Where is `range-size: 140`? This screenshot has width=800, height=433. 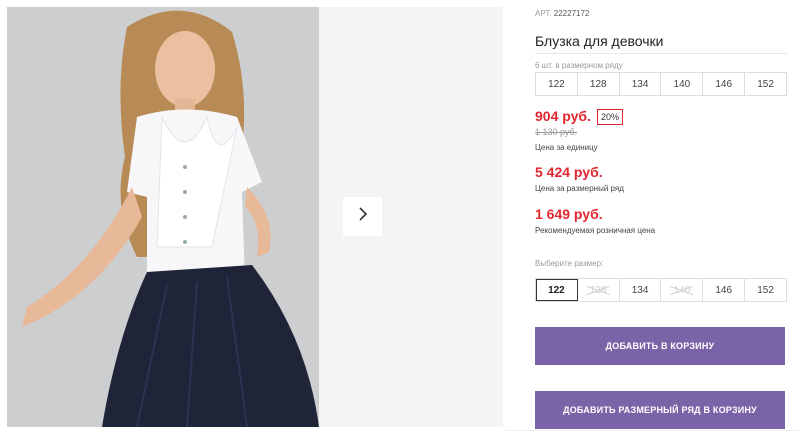 range-size: 140 is located at coordinates (682, 84).